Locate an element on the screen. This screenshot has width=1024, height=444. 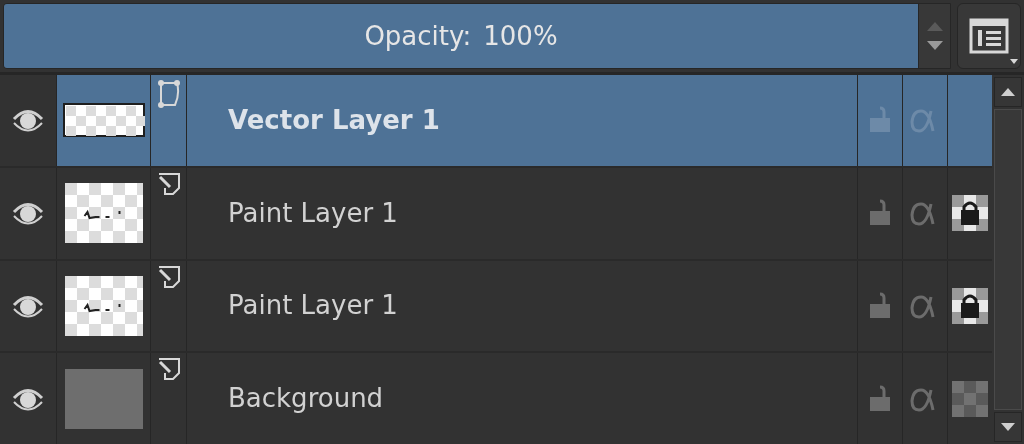
spin-buttons is located at coordinates (934, 36).